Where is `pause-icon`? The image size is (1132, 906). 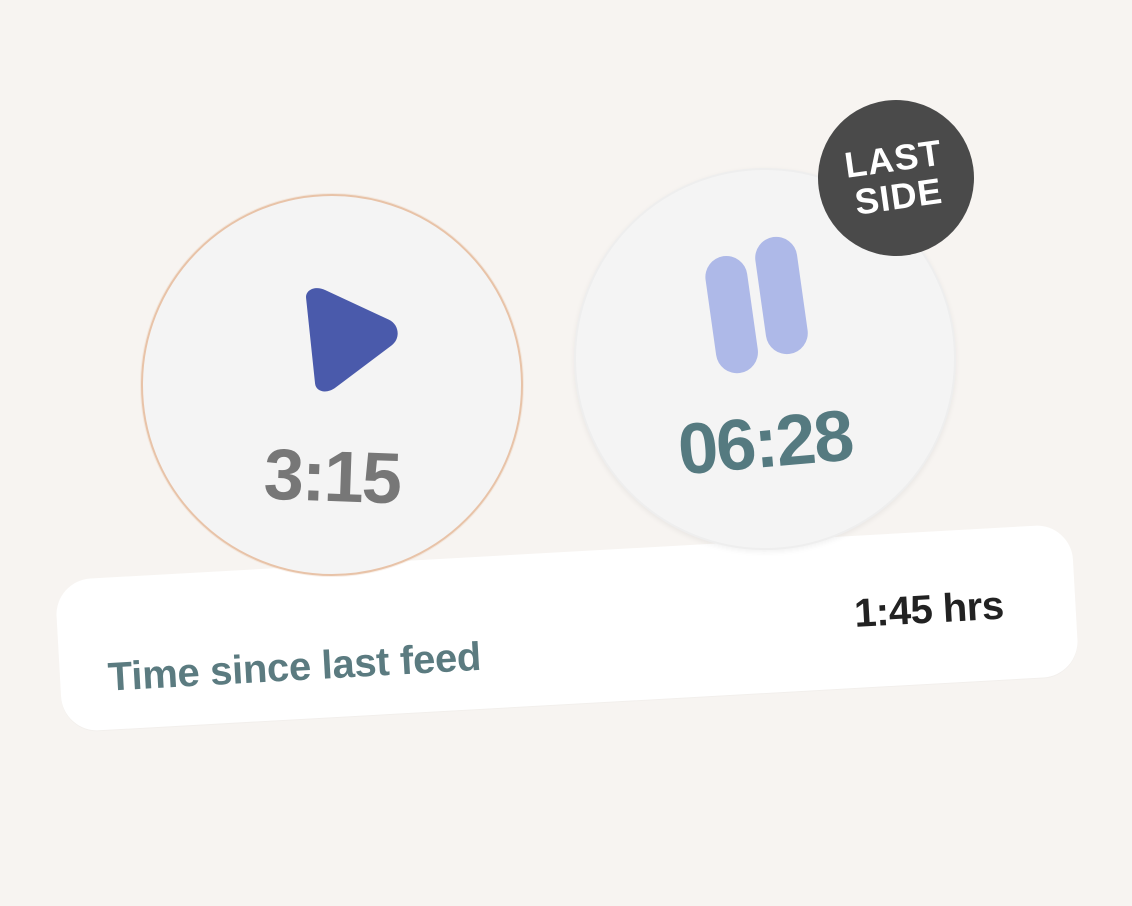 pause-icon is located at coordinates (757, 307).